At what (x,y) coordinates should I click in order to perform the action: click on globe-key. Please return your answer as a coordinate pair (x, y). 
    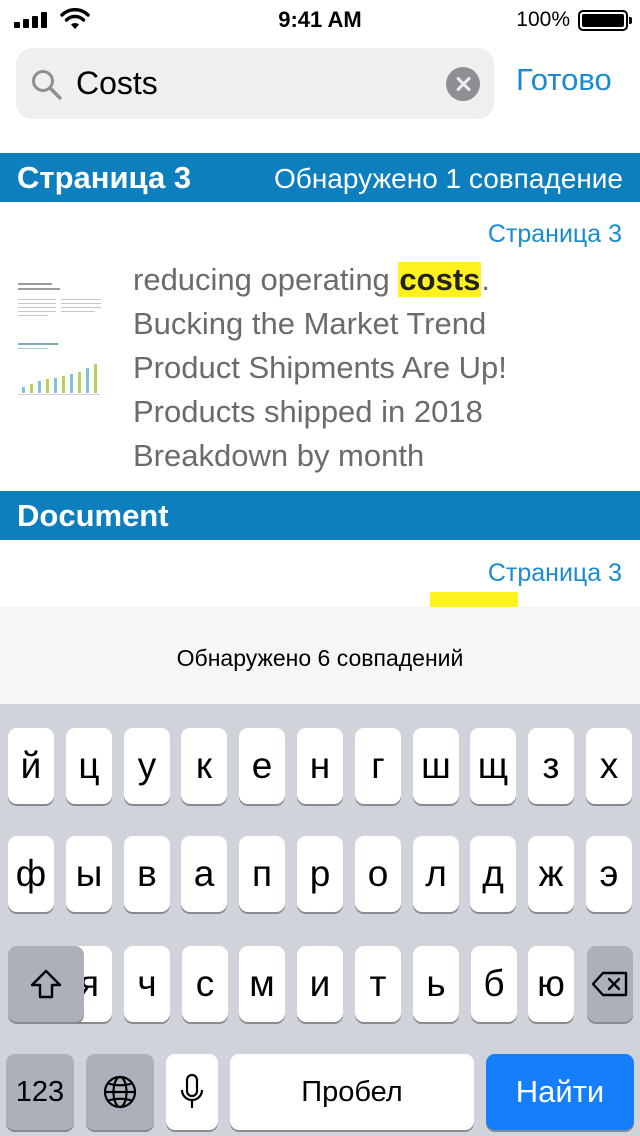
    Looking at the image, I should click on (120, 1092).